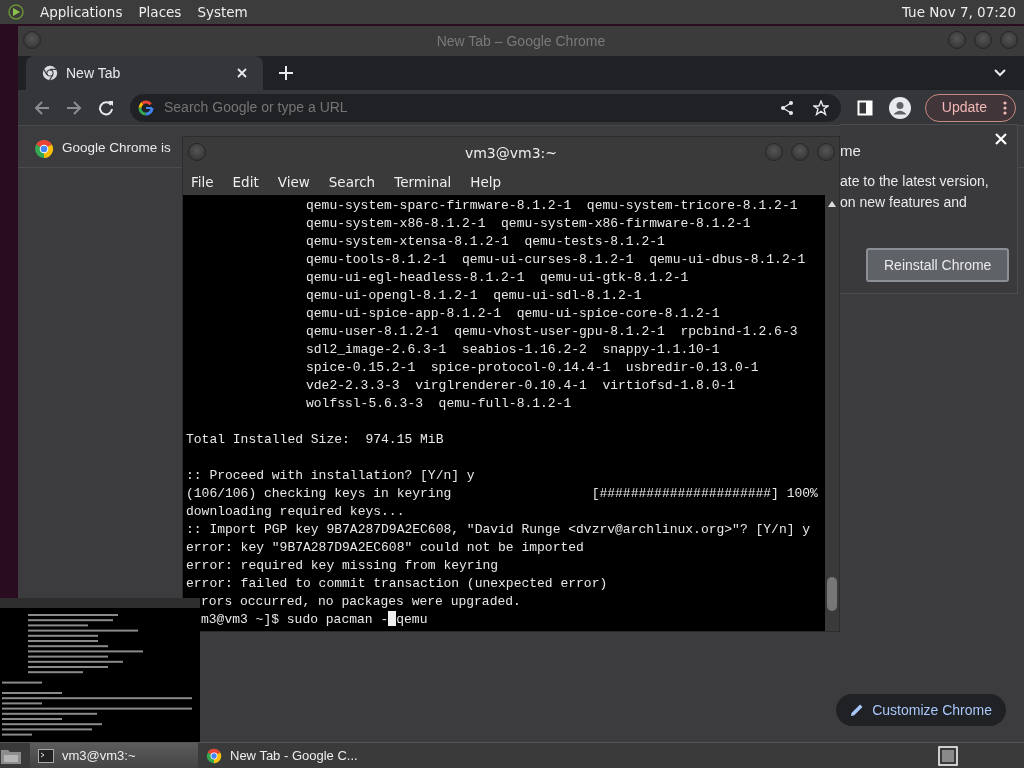 This screenshot has height=768, width=1024. I want to click on terminal-line: sdl2_image-2.6.3-1 seabios-1.16.2-2 snappy-1.1.10-1, so click(513, 349).